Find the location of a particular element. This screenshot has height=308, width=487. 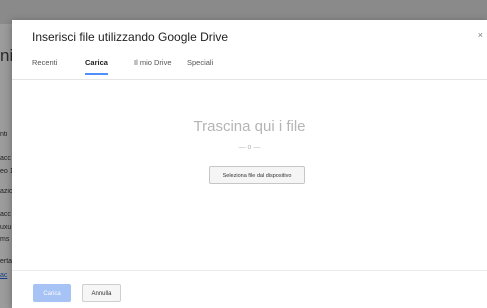

footer-divider is located at coordinates (249, 270).